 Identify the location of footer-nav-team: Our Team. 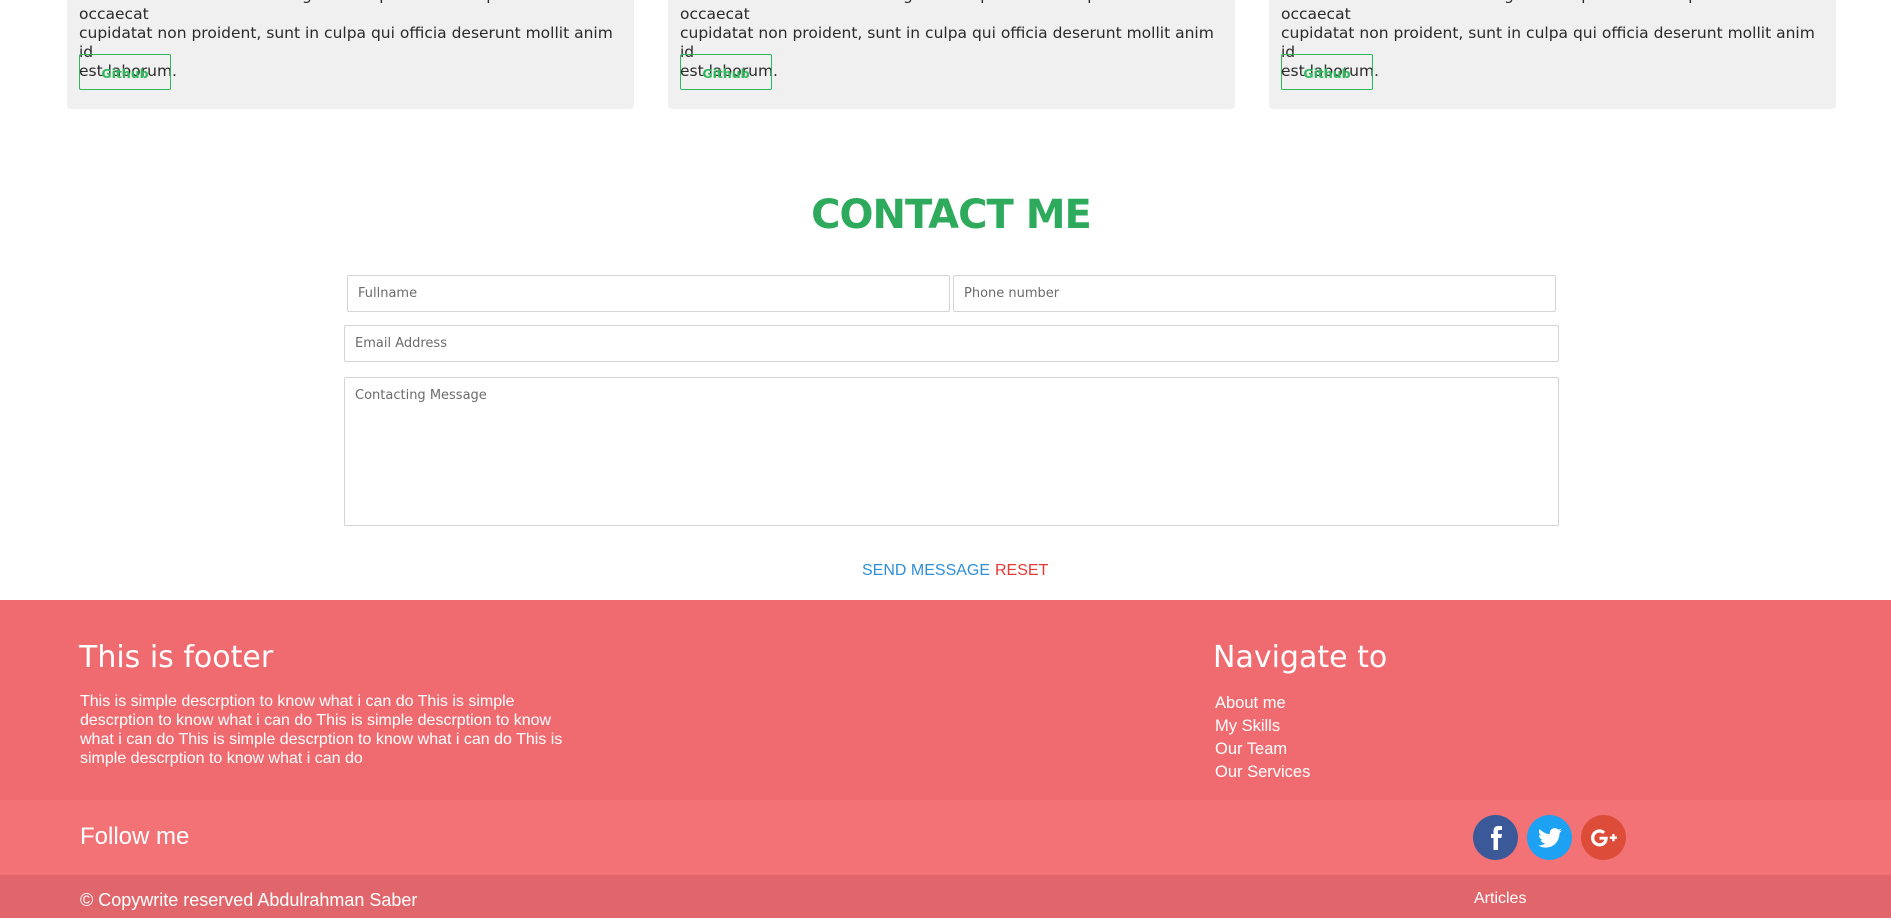
(1262, 749).